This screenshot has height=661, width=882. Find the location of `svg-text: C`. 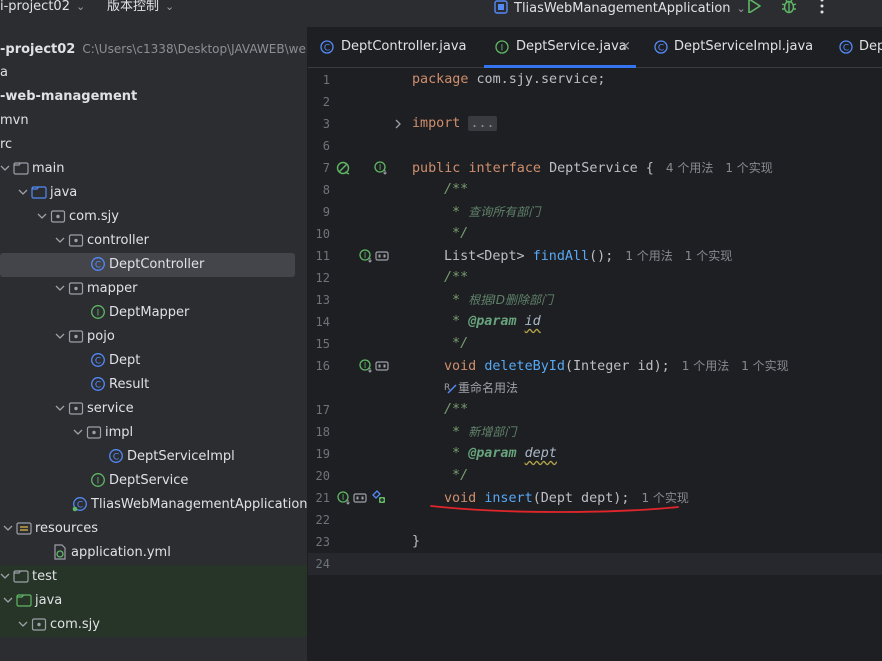

svg-text: C is located at coordinates (98, 266).